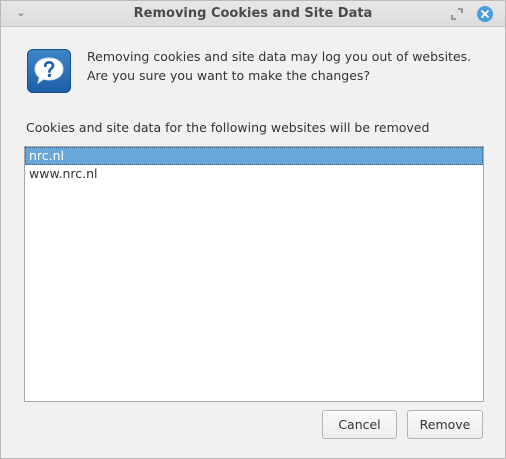  I want to click on window-title: Removing Cookies and Site Data, so click(253, 13).